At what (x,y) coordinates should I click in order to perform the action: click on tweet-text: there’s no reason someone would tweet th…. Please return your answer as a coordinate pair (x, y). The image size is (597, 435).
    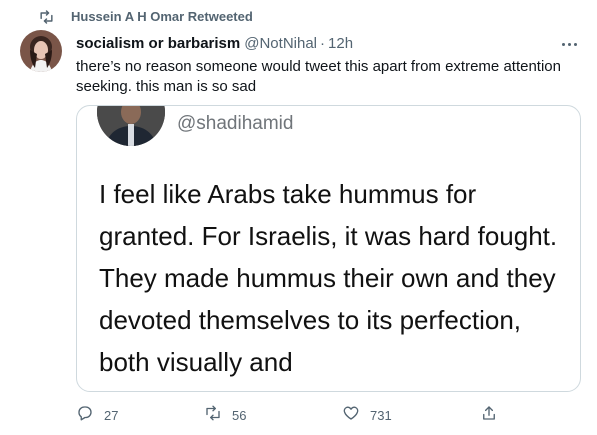
    Looking at the image, I should click on (318, 76).